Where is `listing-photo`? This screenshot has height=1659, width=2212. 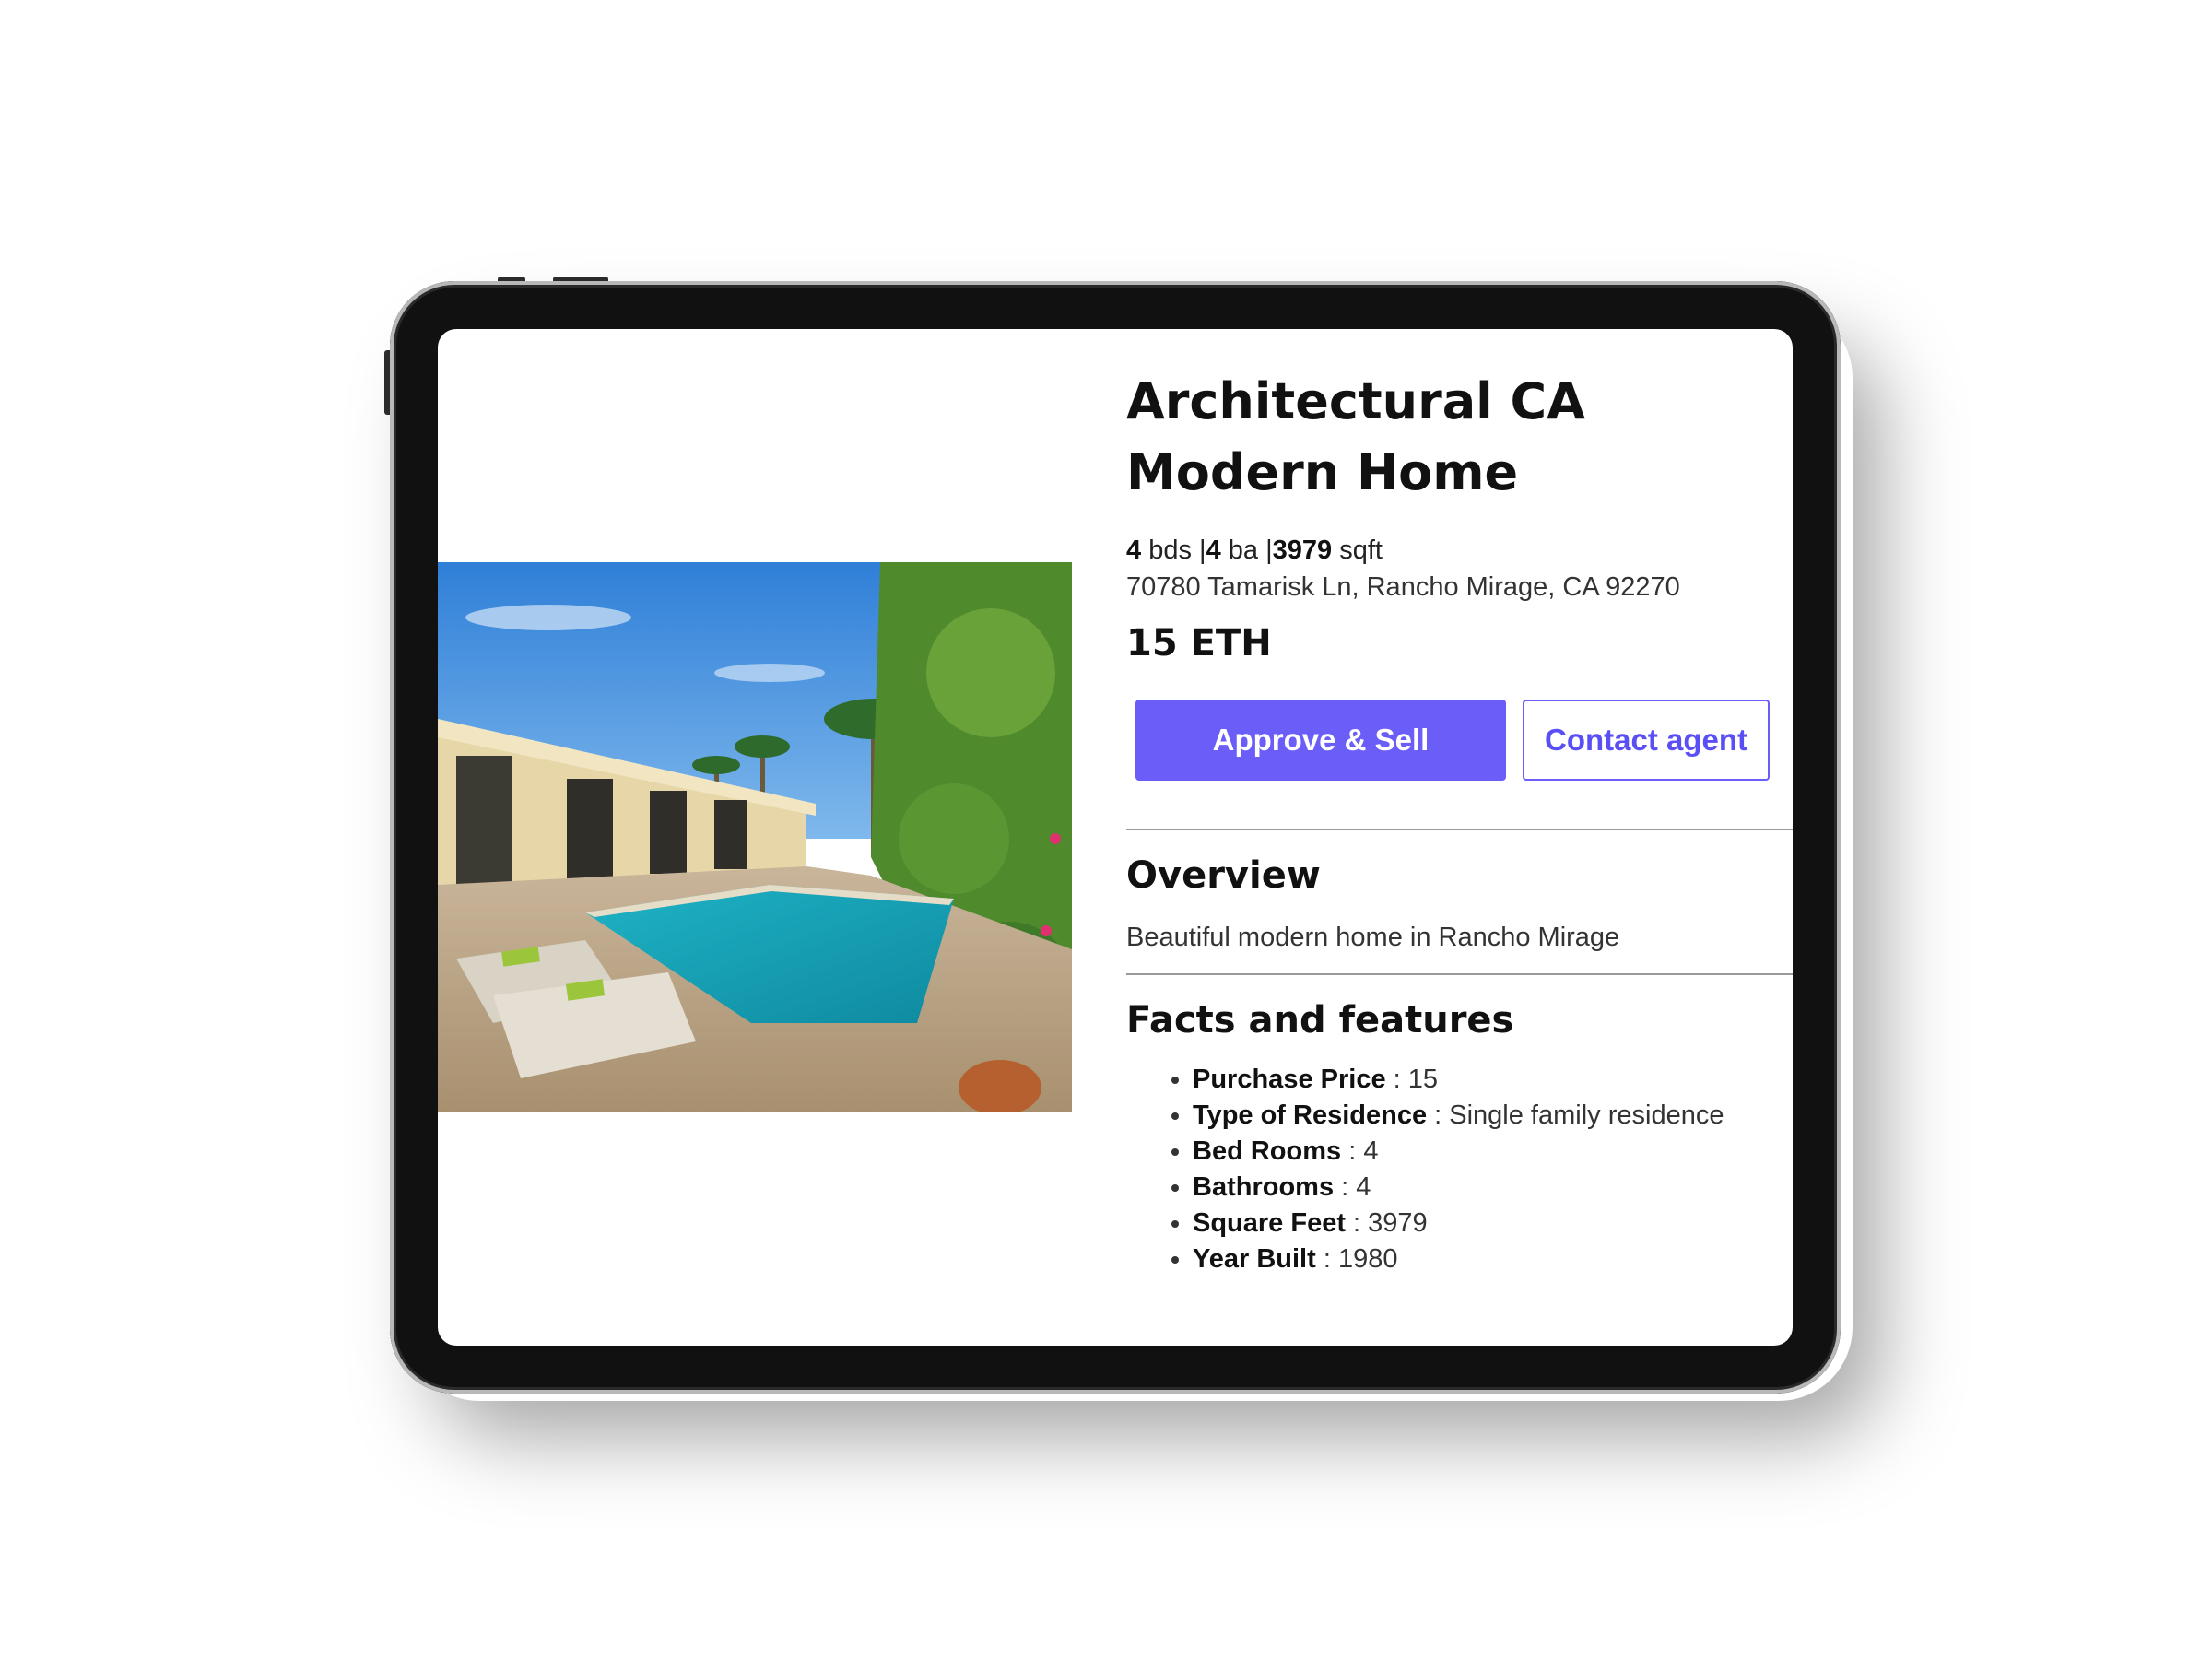
listing-photo is located at coordinates (755, 837).